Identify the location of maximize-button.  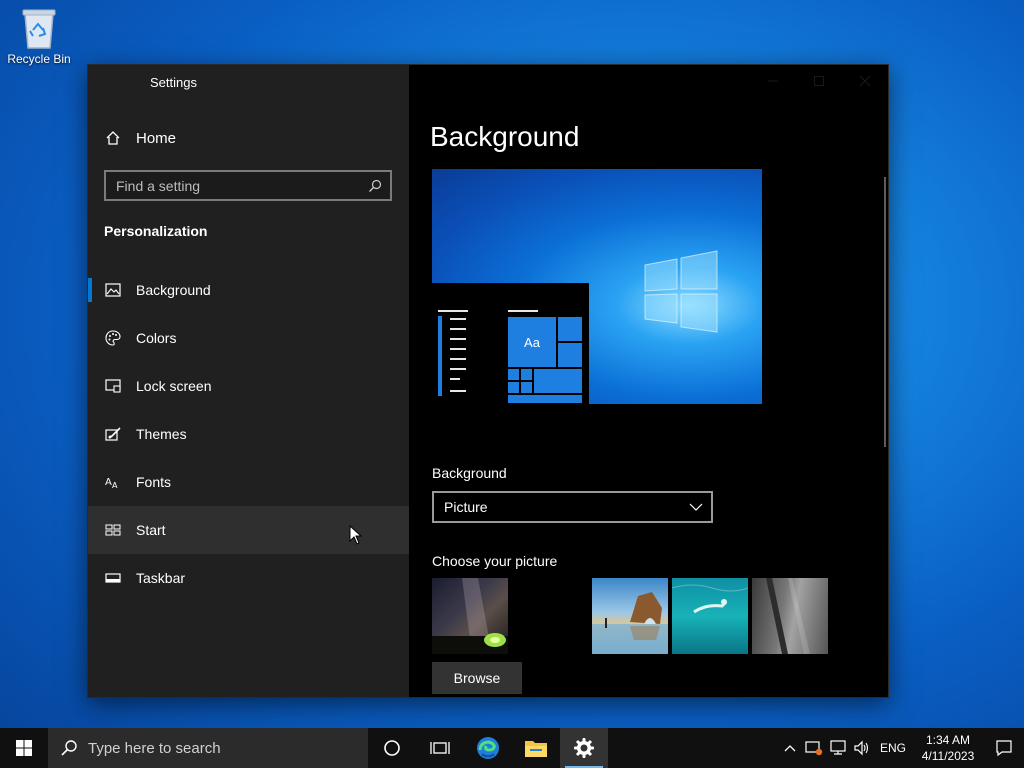
(819, 81).